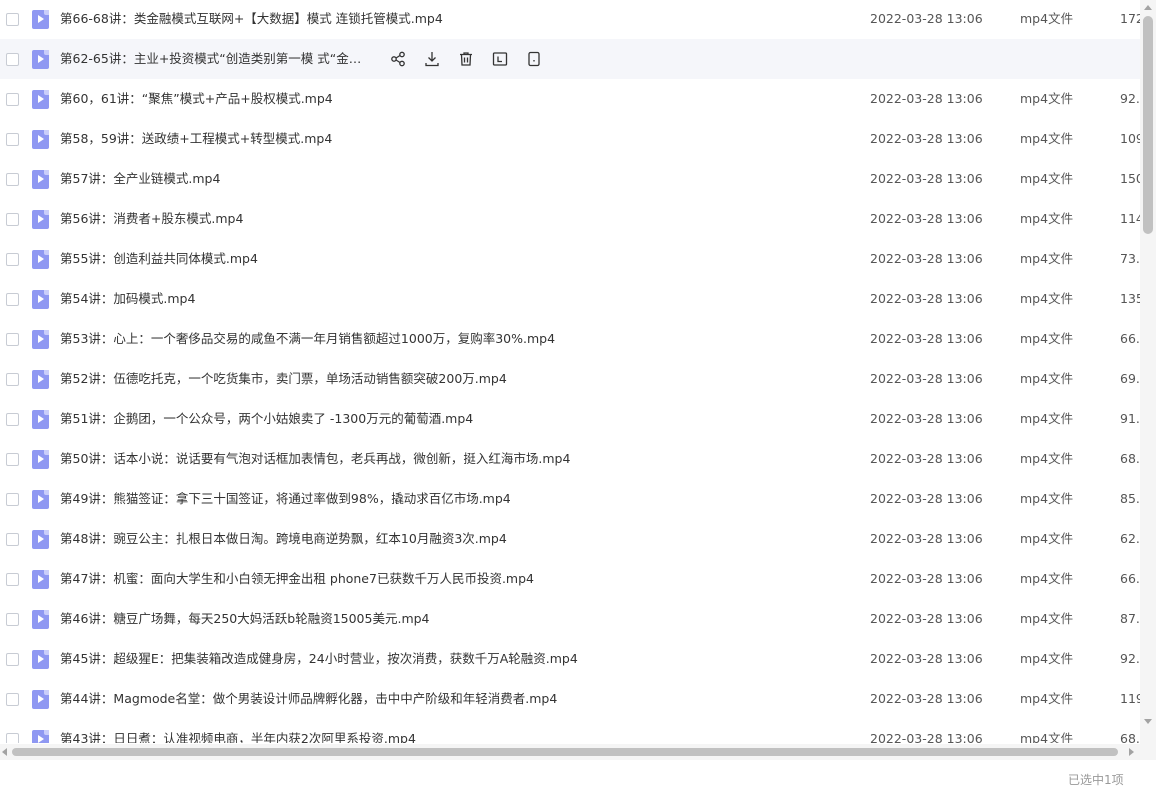 This screenshot has height=788, width=1156. What do you see at coordinates (1130, 458) in the screenshot?
I see `file-size: 68.` at bounding box center [1130, 458].